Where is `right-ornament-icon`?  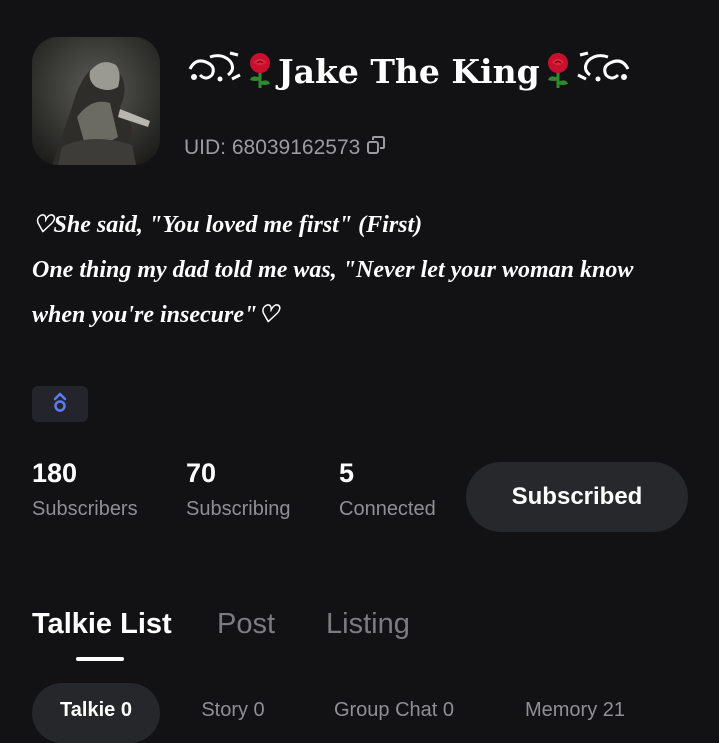 right-ornament-icon is located at coordinates (604, 71).